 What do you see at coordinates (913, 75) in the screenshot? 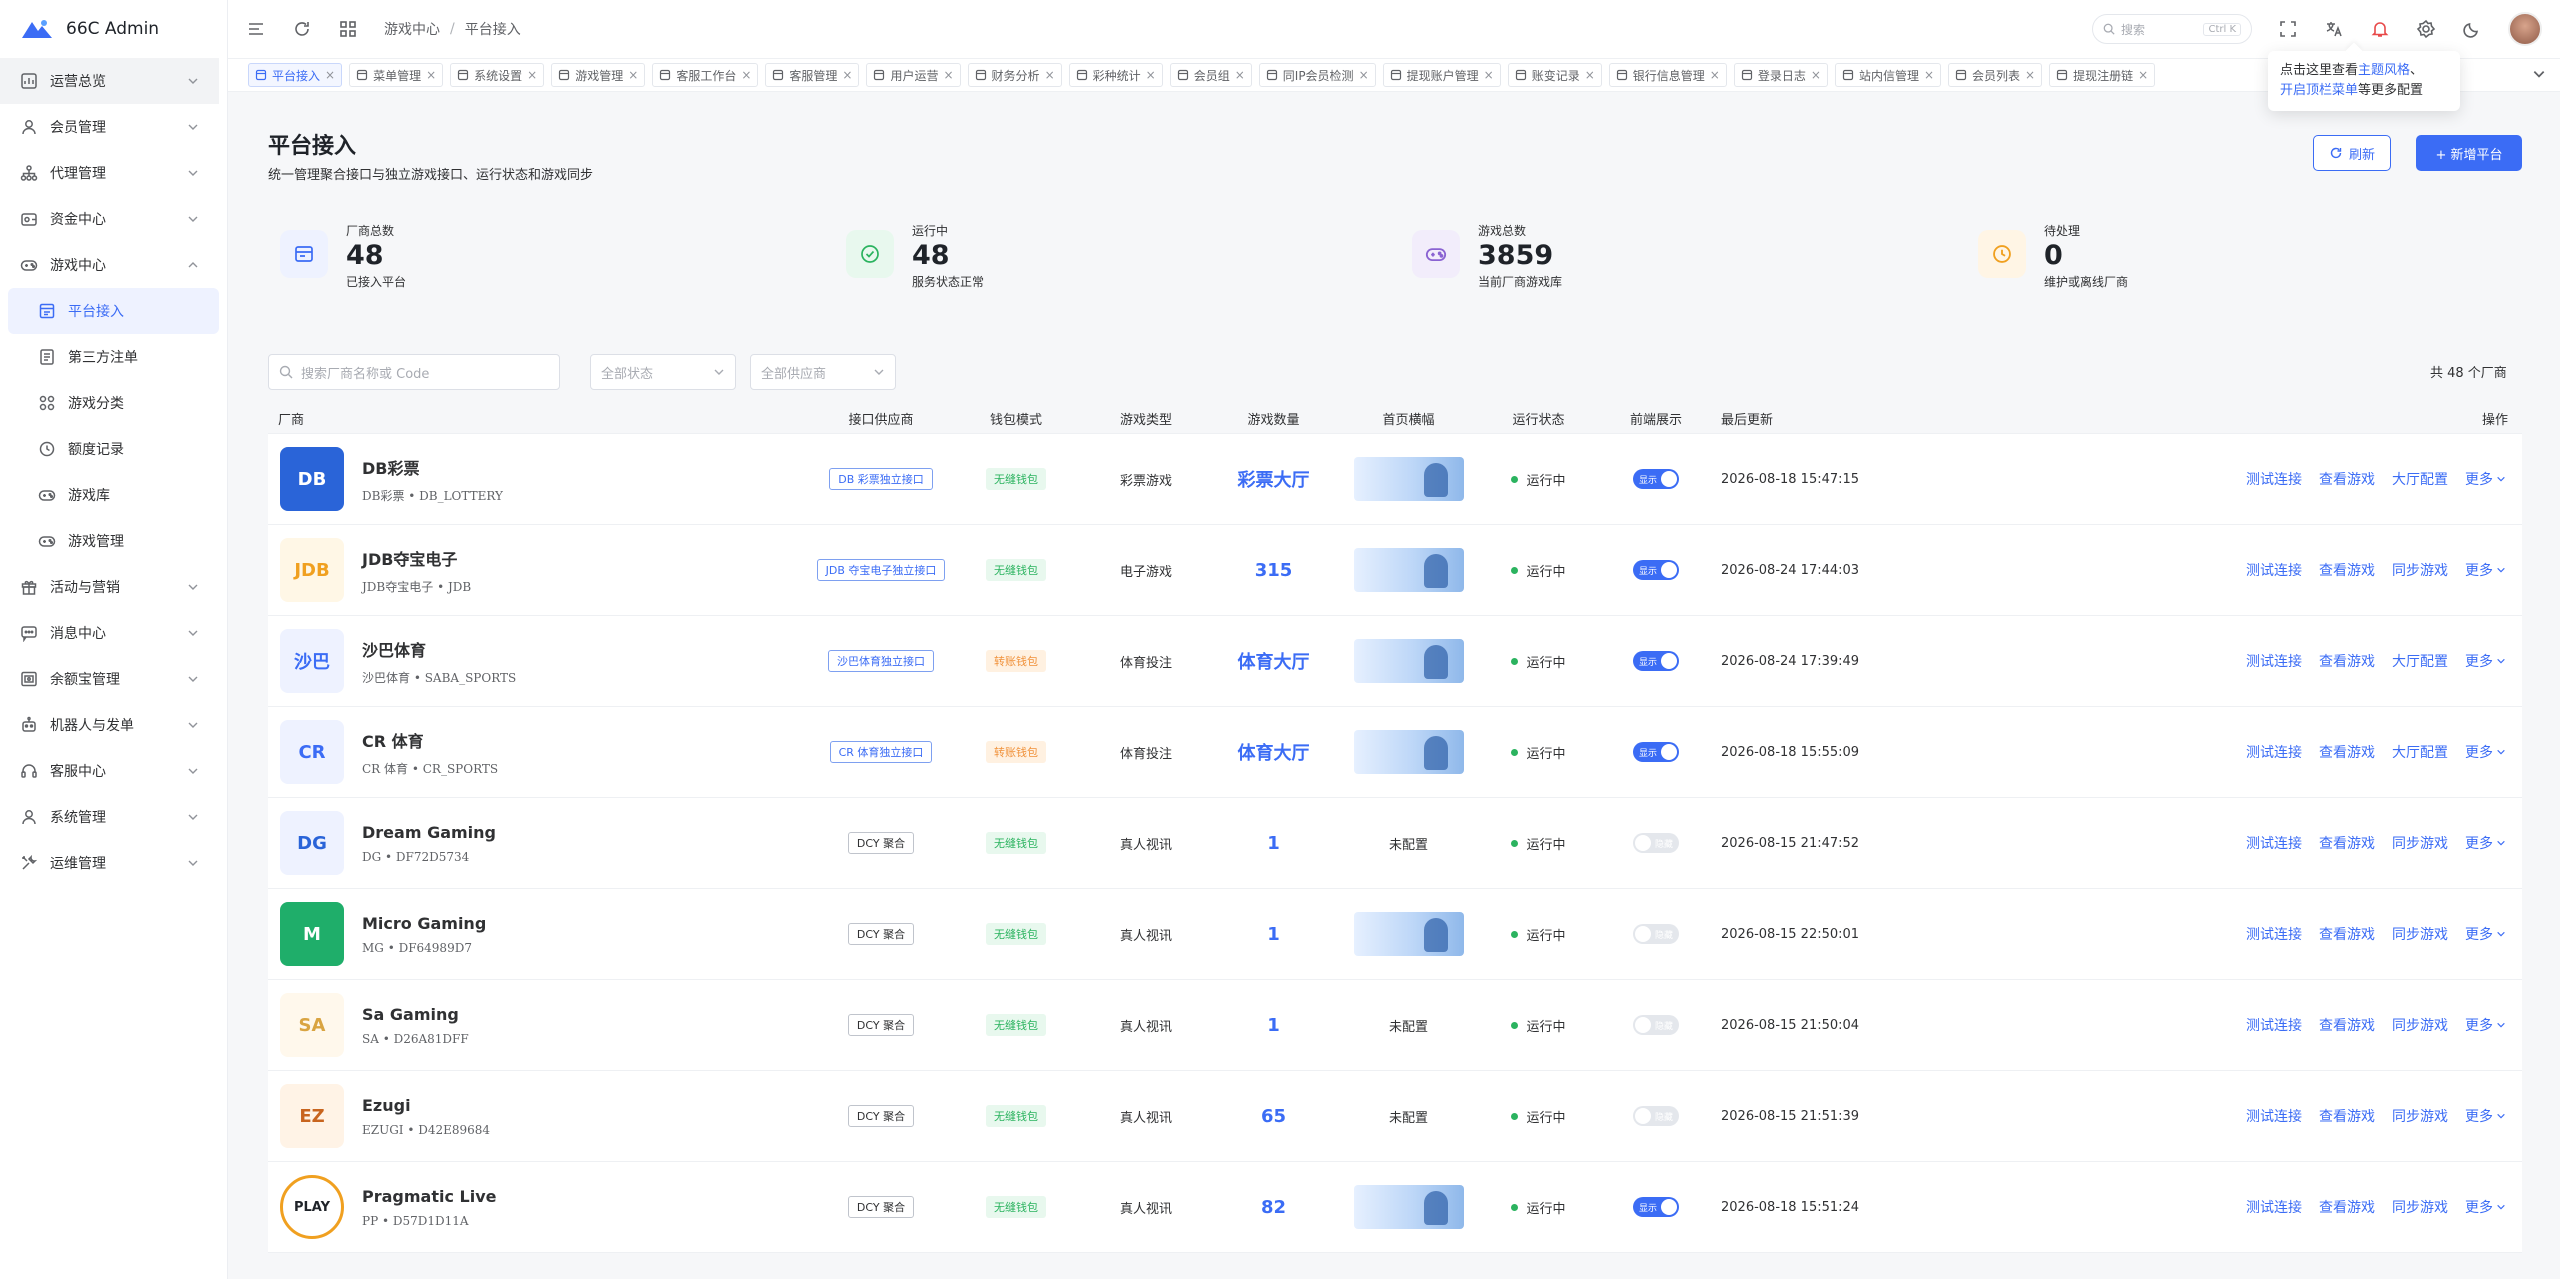
I see `tab-6: 用户运营 ×` at bounding box center [913, 75].